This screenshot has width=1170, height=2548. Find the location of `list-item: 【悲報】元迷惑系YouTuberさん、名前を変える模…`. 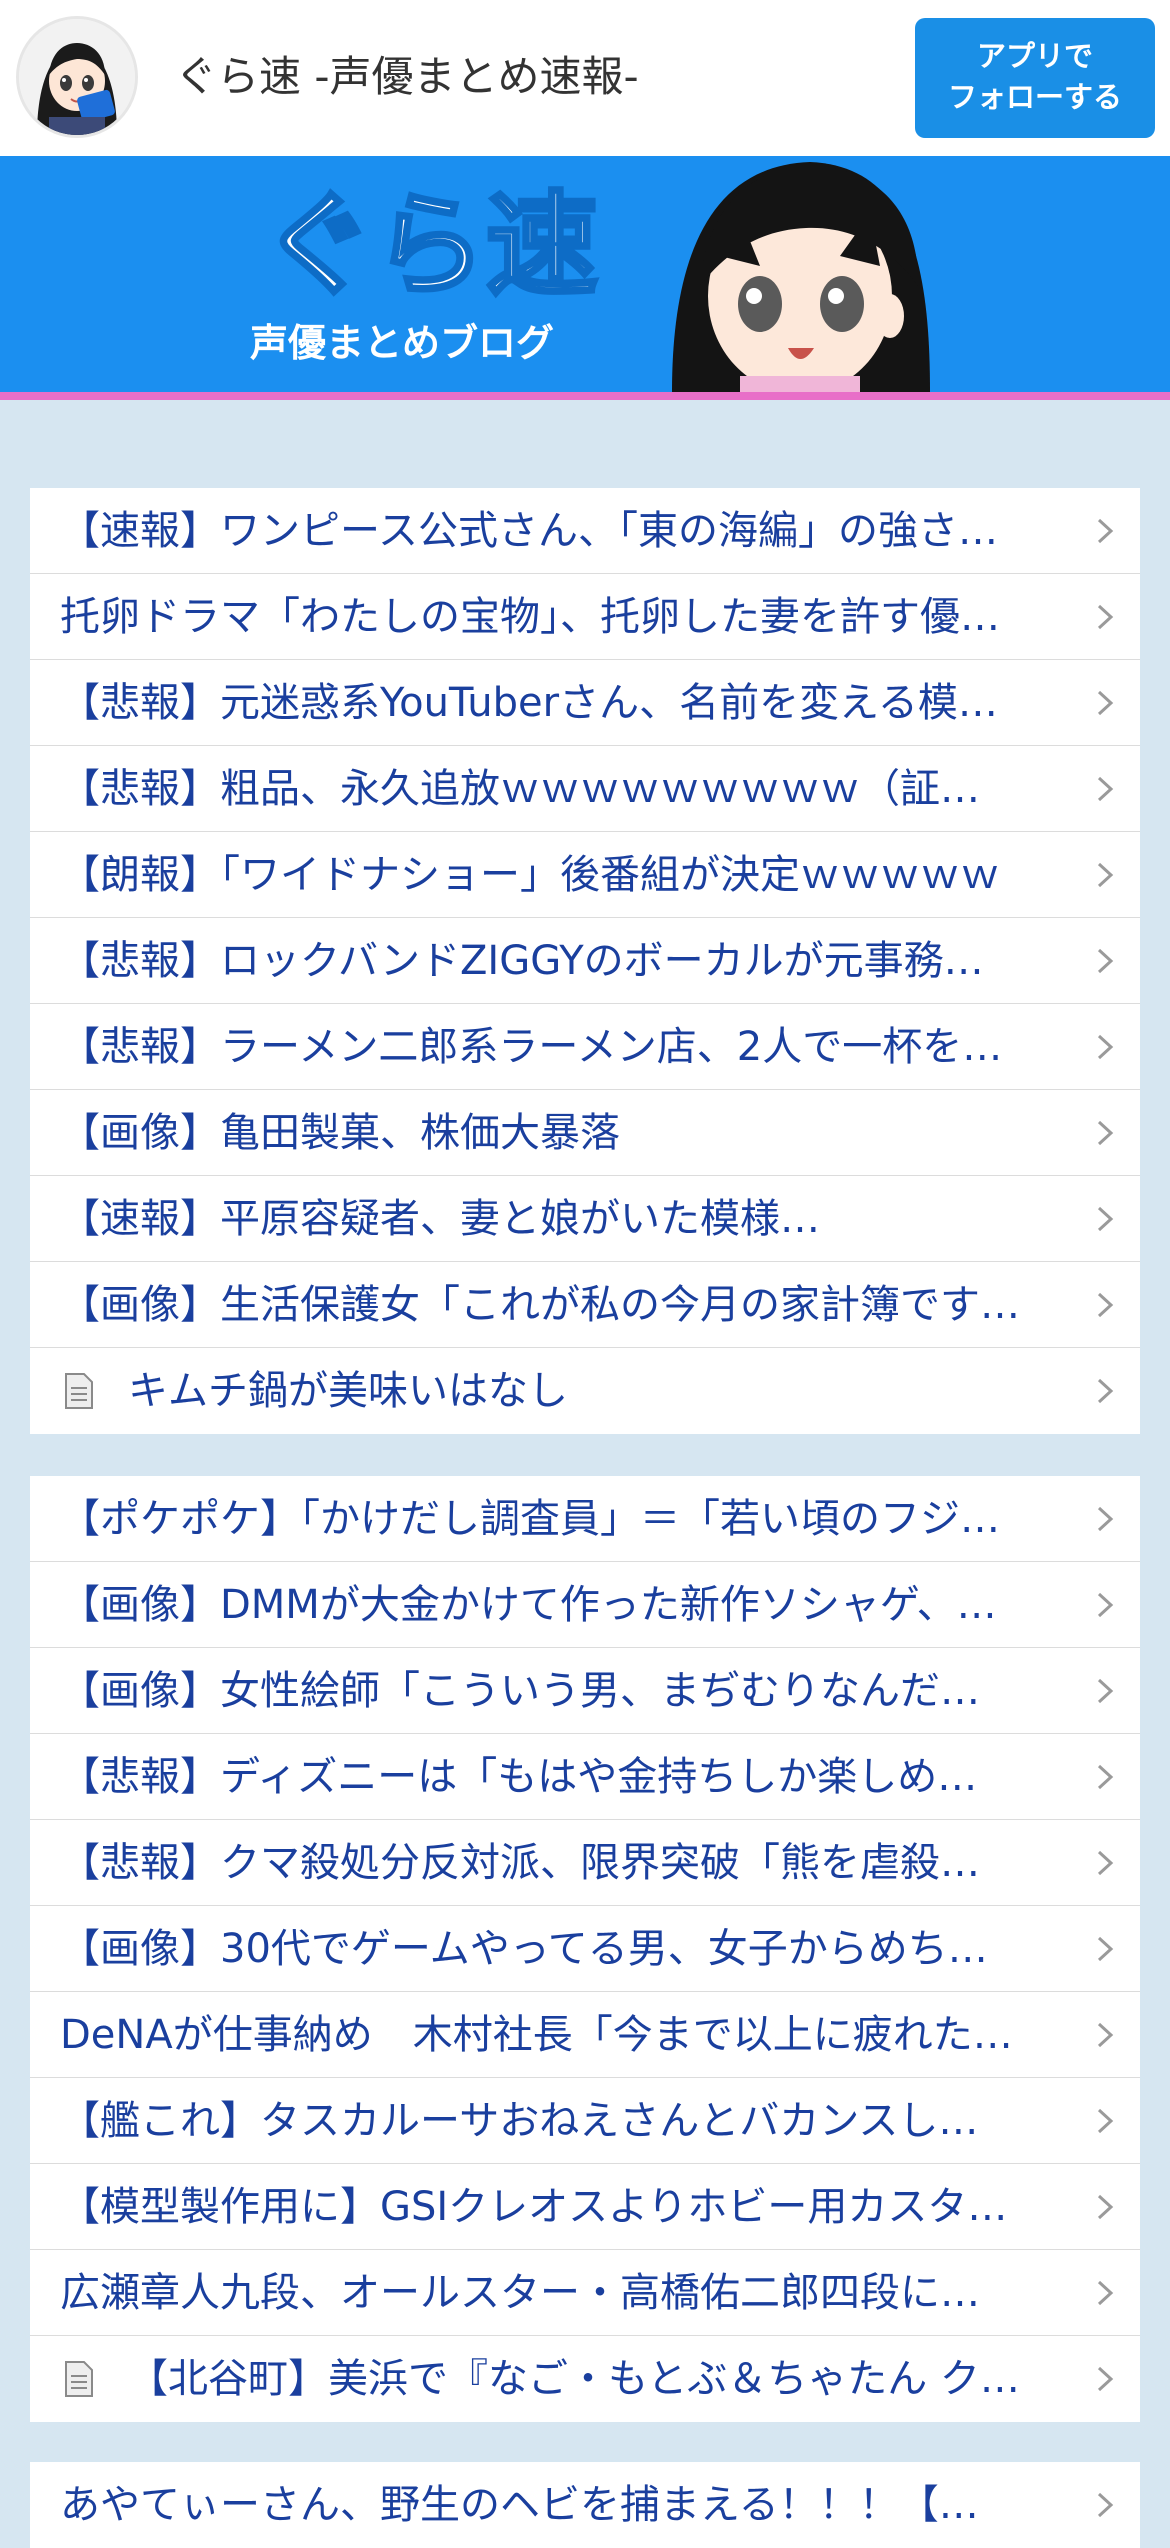

list-item: 【悲報】元迷惑系YouTuberさん、名前を変える模… is located at coordinates (585, 703).